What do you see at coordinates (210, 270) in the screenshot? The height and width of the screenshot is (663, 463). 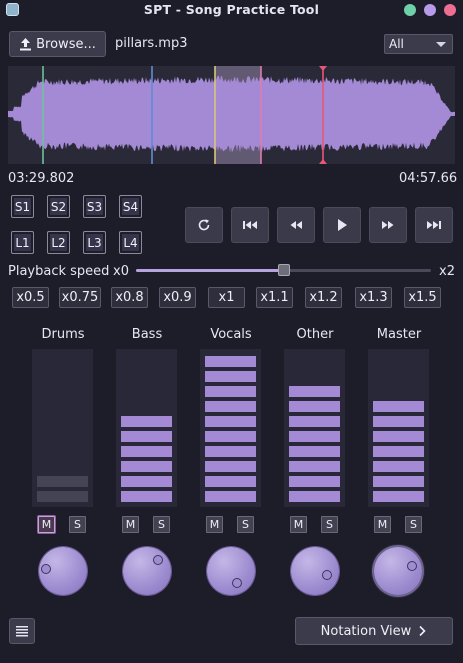 I see `speed-slider-fill` at bounding box center [210, 270].